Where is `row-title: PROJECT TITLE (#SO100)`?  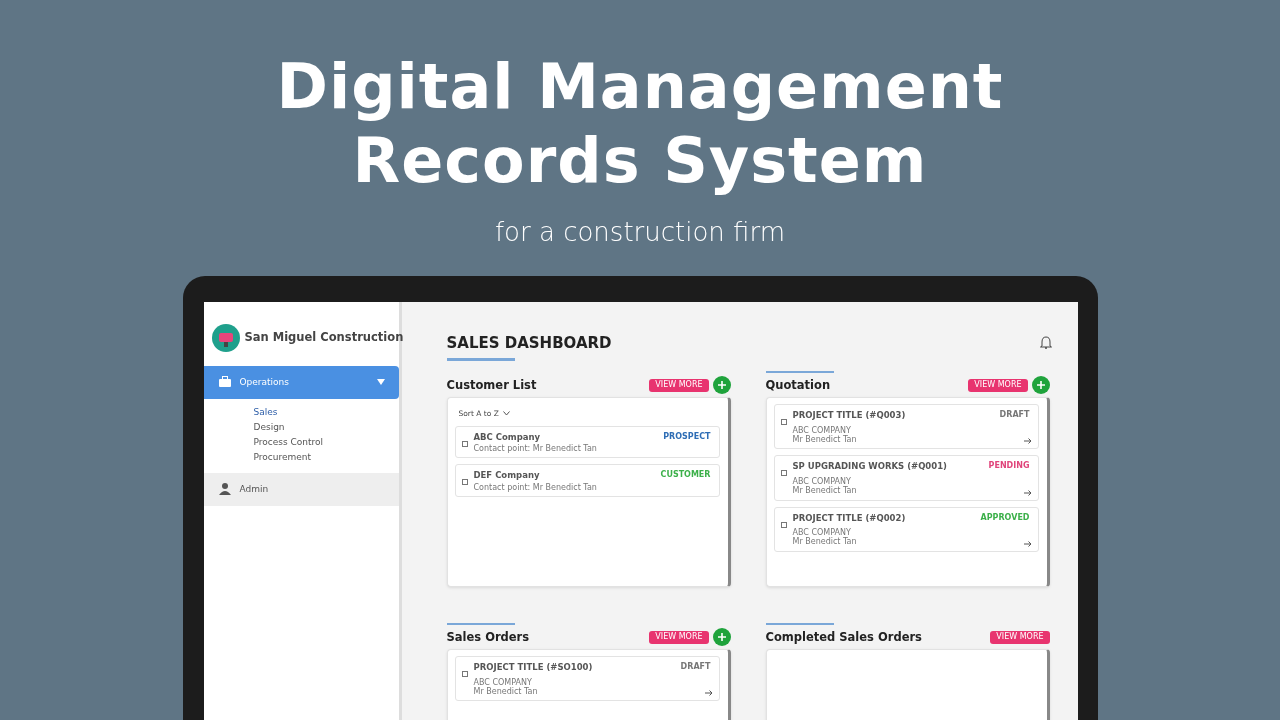 row-title: PROJECT TITLE (#SO100) is located at coordinates (533, 668).